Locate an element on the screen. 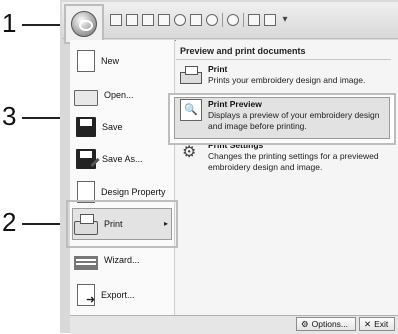 The image size is (398, 334). exit-label: Exit is located at coordinates (381, 324).